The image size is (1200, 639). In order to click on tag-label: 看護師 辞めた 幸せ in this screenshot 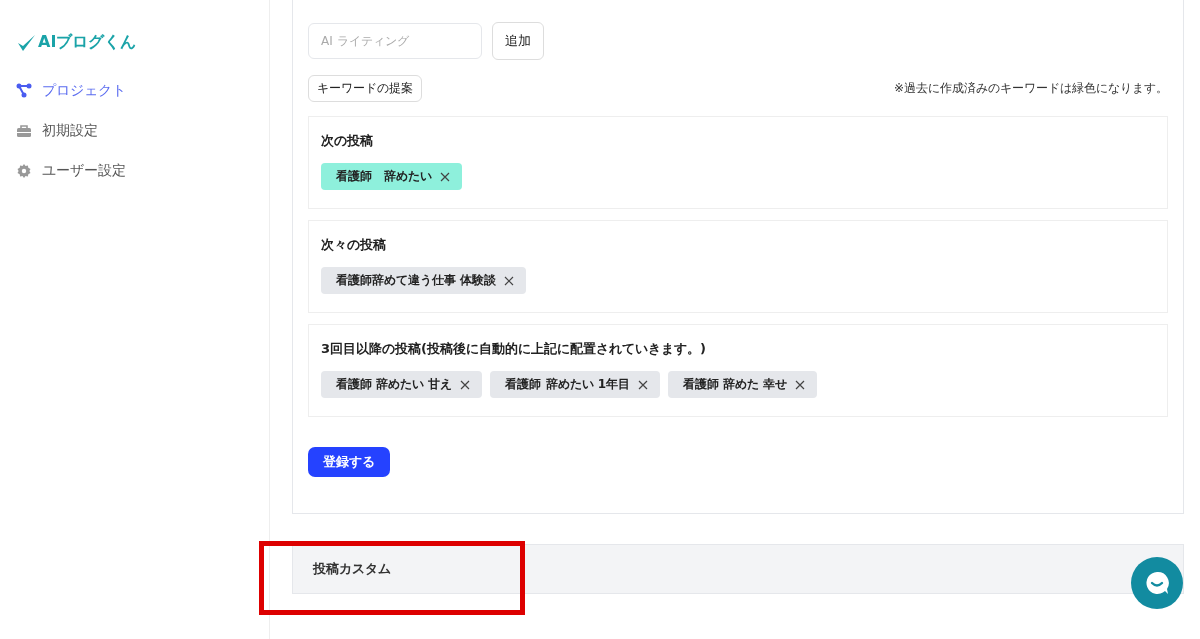, I will do `click(735, 384)`.